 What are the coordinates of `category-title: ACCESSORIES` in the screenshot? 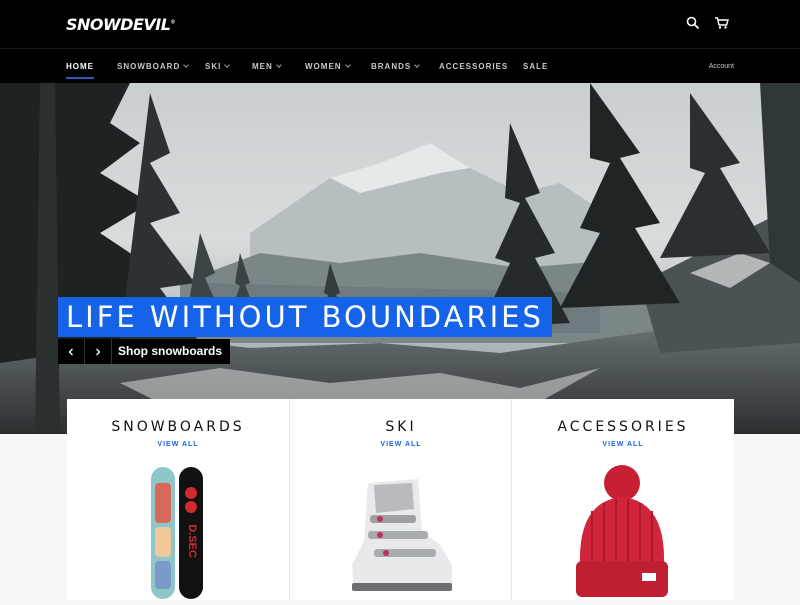 It's located at (623, 427).